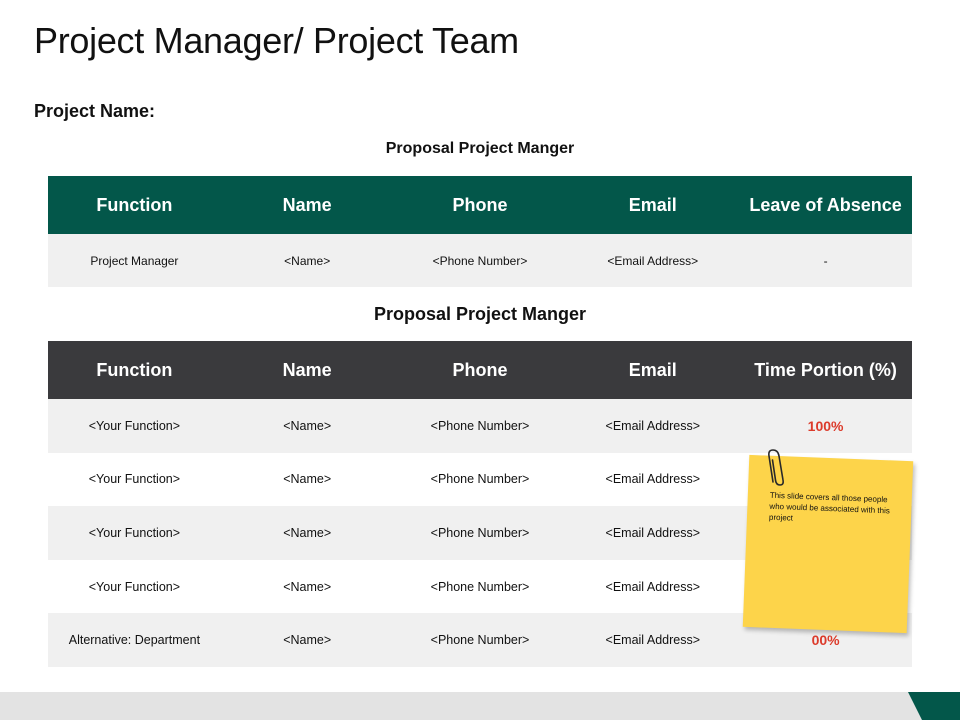  I want to click on section1-title: Proposal Project Manger, so click(480, 148).